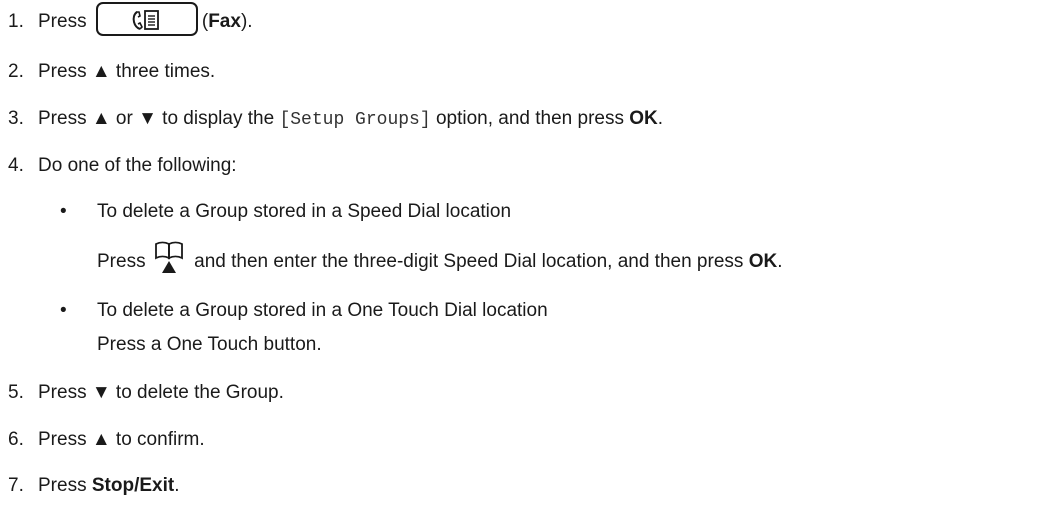 This screenshot has width=1040, height=511. I want to click on step-number: 3., so click(16, 118).